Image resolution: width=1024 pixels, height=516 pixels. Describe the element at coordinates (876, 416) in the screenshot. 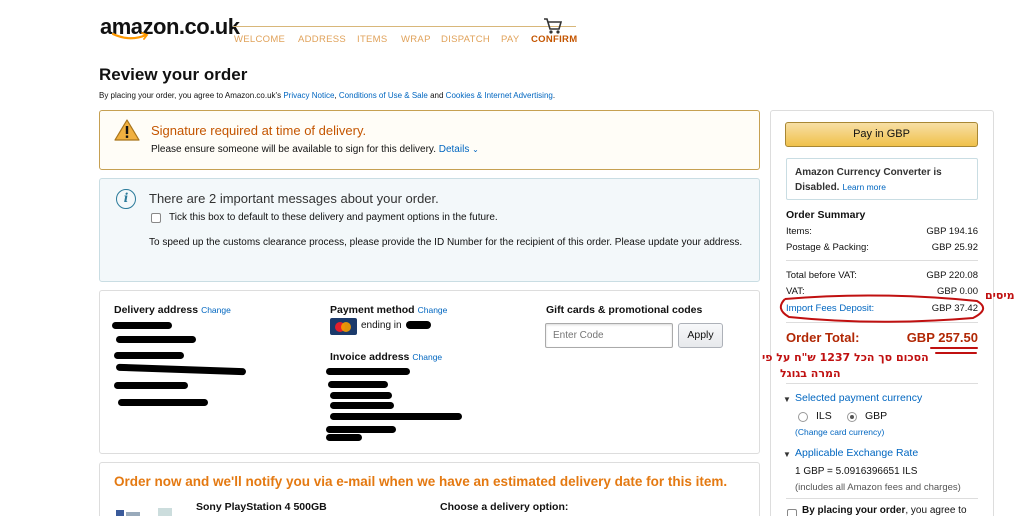

I see `gbp-label: GBP` at that location.